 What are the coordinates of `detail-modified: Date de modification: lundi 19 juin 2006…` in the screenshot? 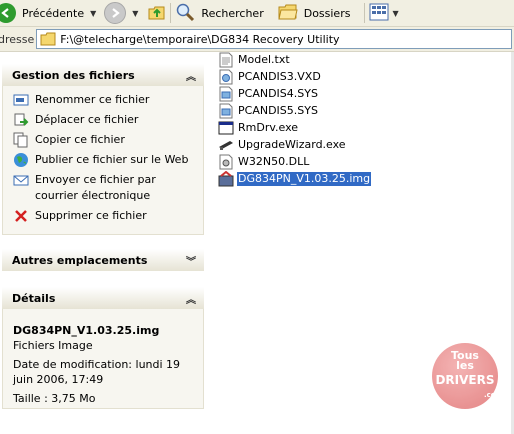 It's located at (97, 372).